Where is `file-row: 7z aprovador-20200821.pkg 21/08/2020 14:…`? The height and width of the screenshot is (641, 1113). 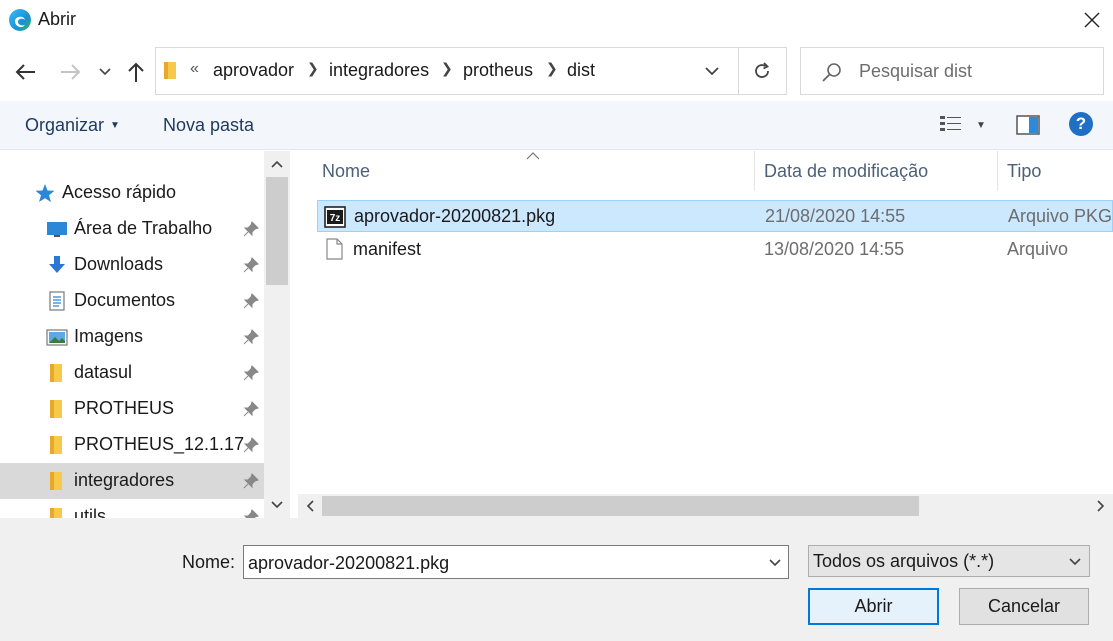
file-row: 7z aprovador-20200821.pkg 21/08/2020 14:… is located at coordinates (715, 216).